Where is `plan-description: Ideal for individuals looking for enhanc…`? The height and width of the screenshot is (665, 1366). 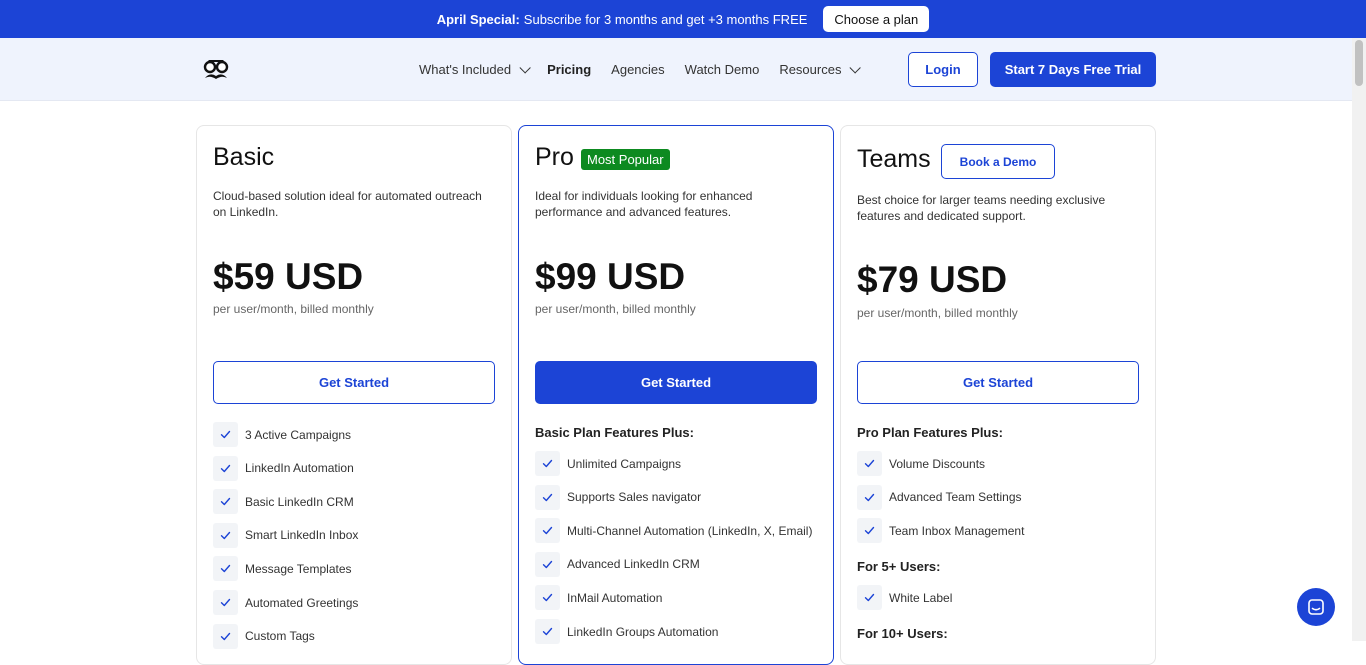
plan-description: Ideal for individuals looking for enhanc… is located at coordinates (644, 204).